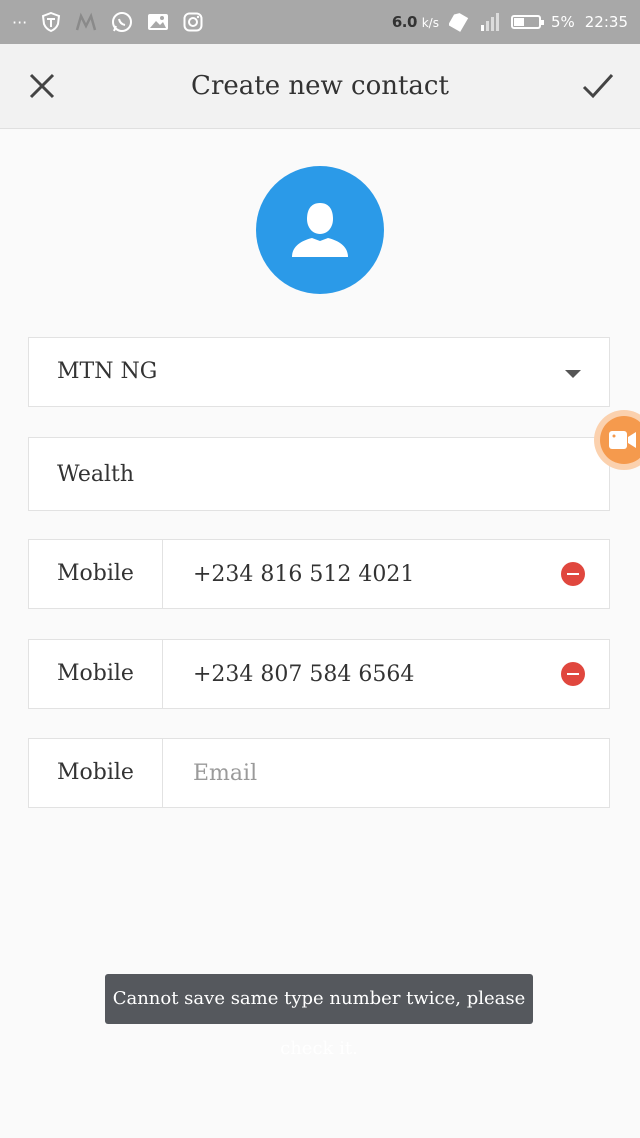  What do you see at coordinates (404, 22) in the screenshot?
I see `network-speed-value: 6.0` at bounding box center [404, 22].